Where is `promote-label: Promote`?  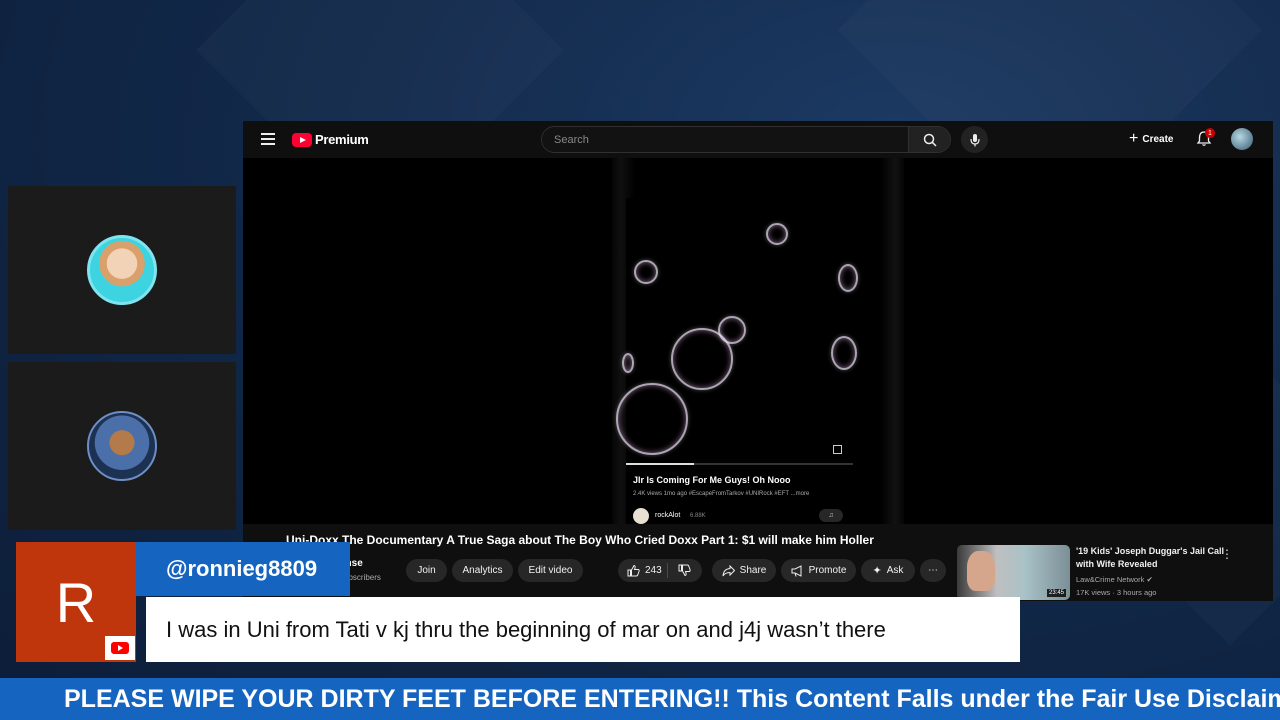
promote-label: Promote is located at coordinates (827, 570).